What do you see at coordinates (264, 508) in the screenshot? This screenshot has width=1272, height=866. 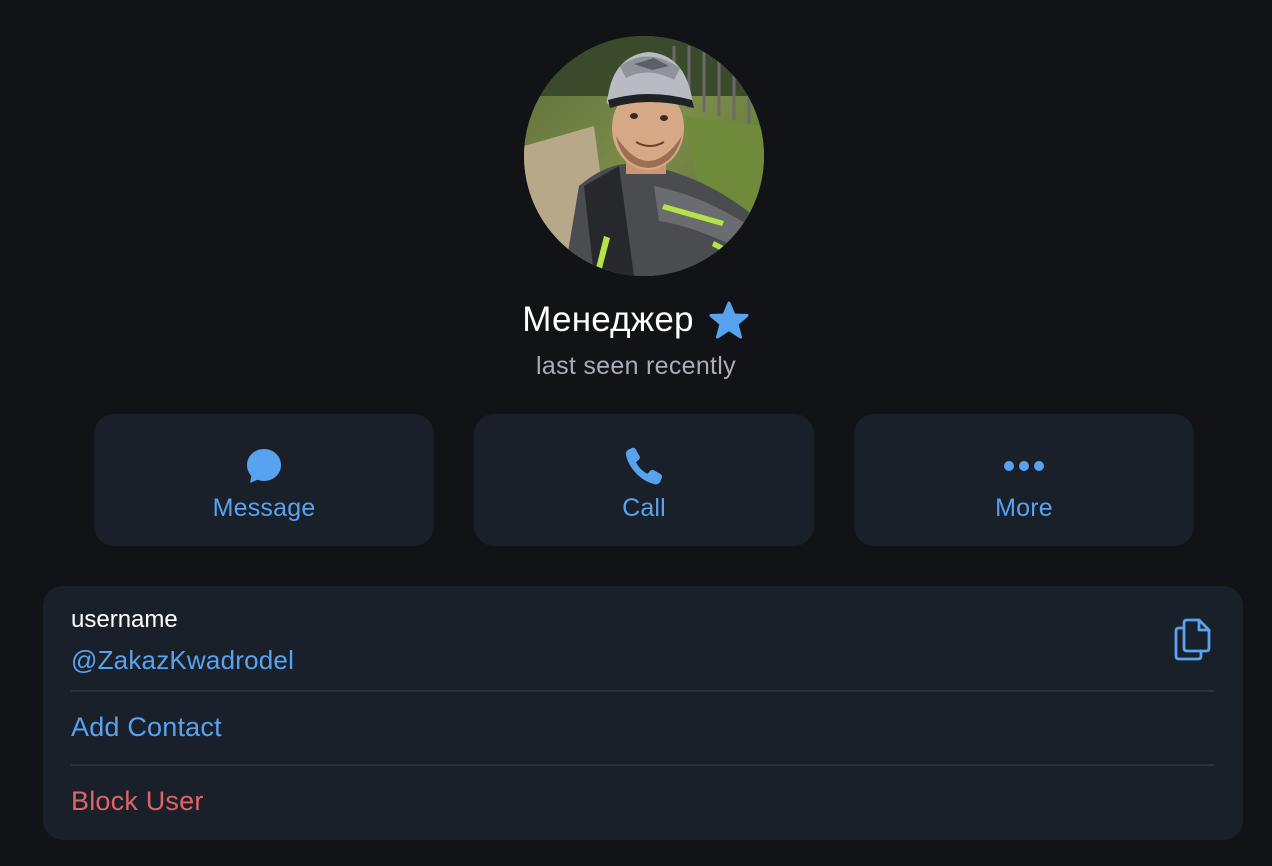 I see `message-label: Message` at bounding box center [264, 508].